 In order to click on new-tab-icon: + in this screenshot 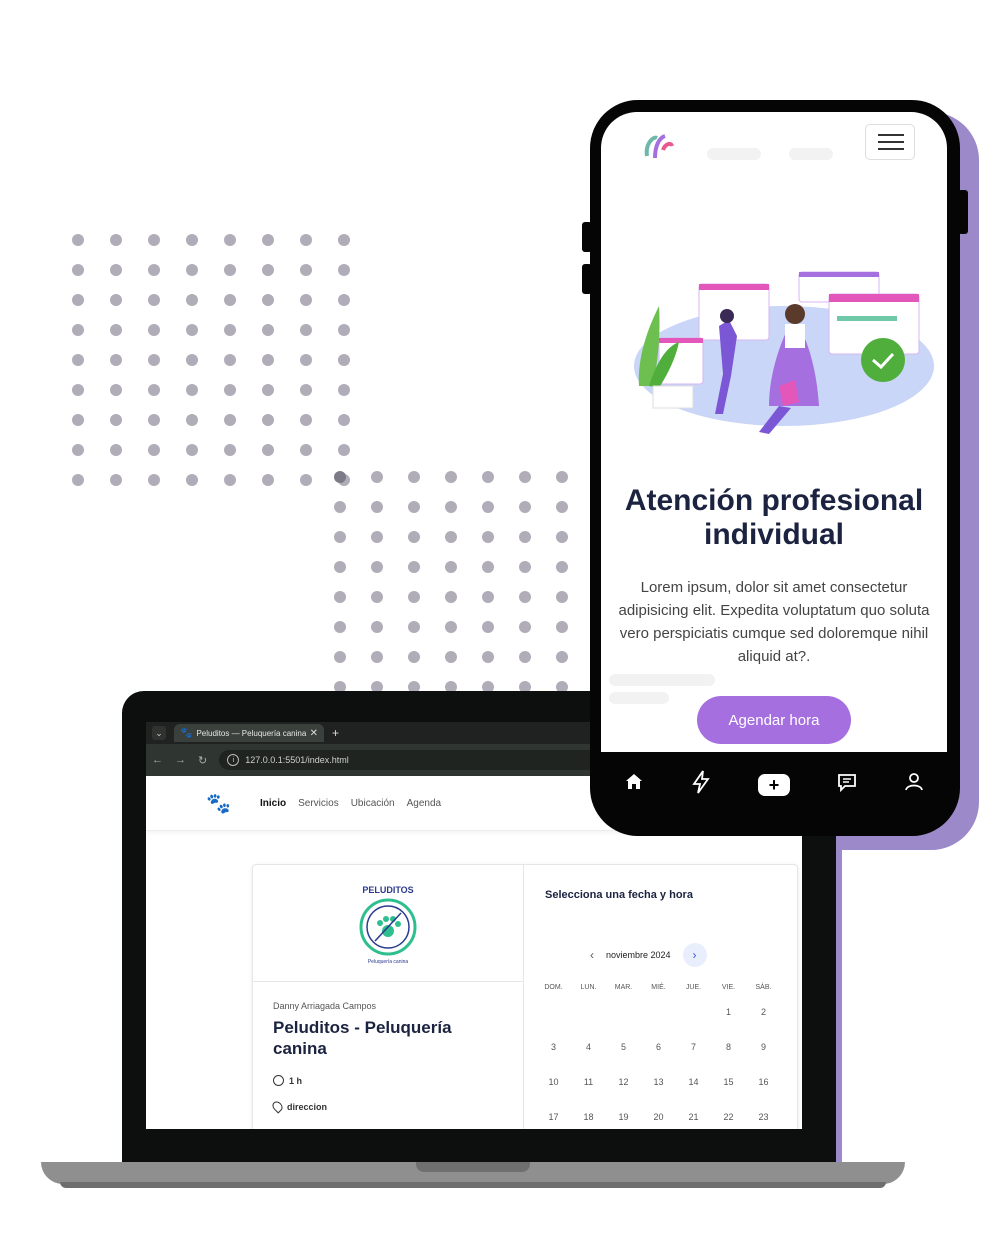, I will do `click(335, 733)`.